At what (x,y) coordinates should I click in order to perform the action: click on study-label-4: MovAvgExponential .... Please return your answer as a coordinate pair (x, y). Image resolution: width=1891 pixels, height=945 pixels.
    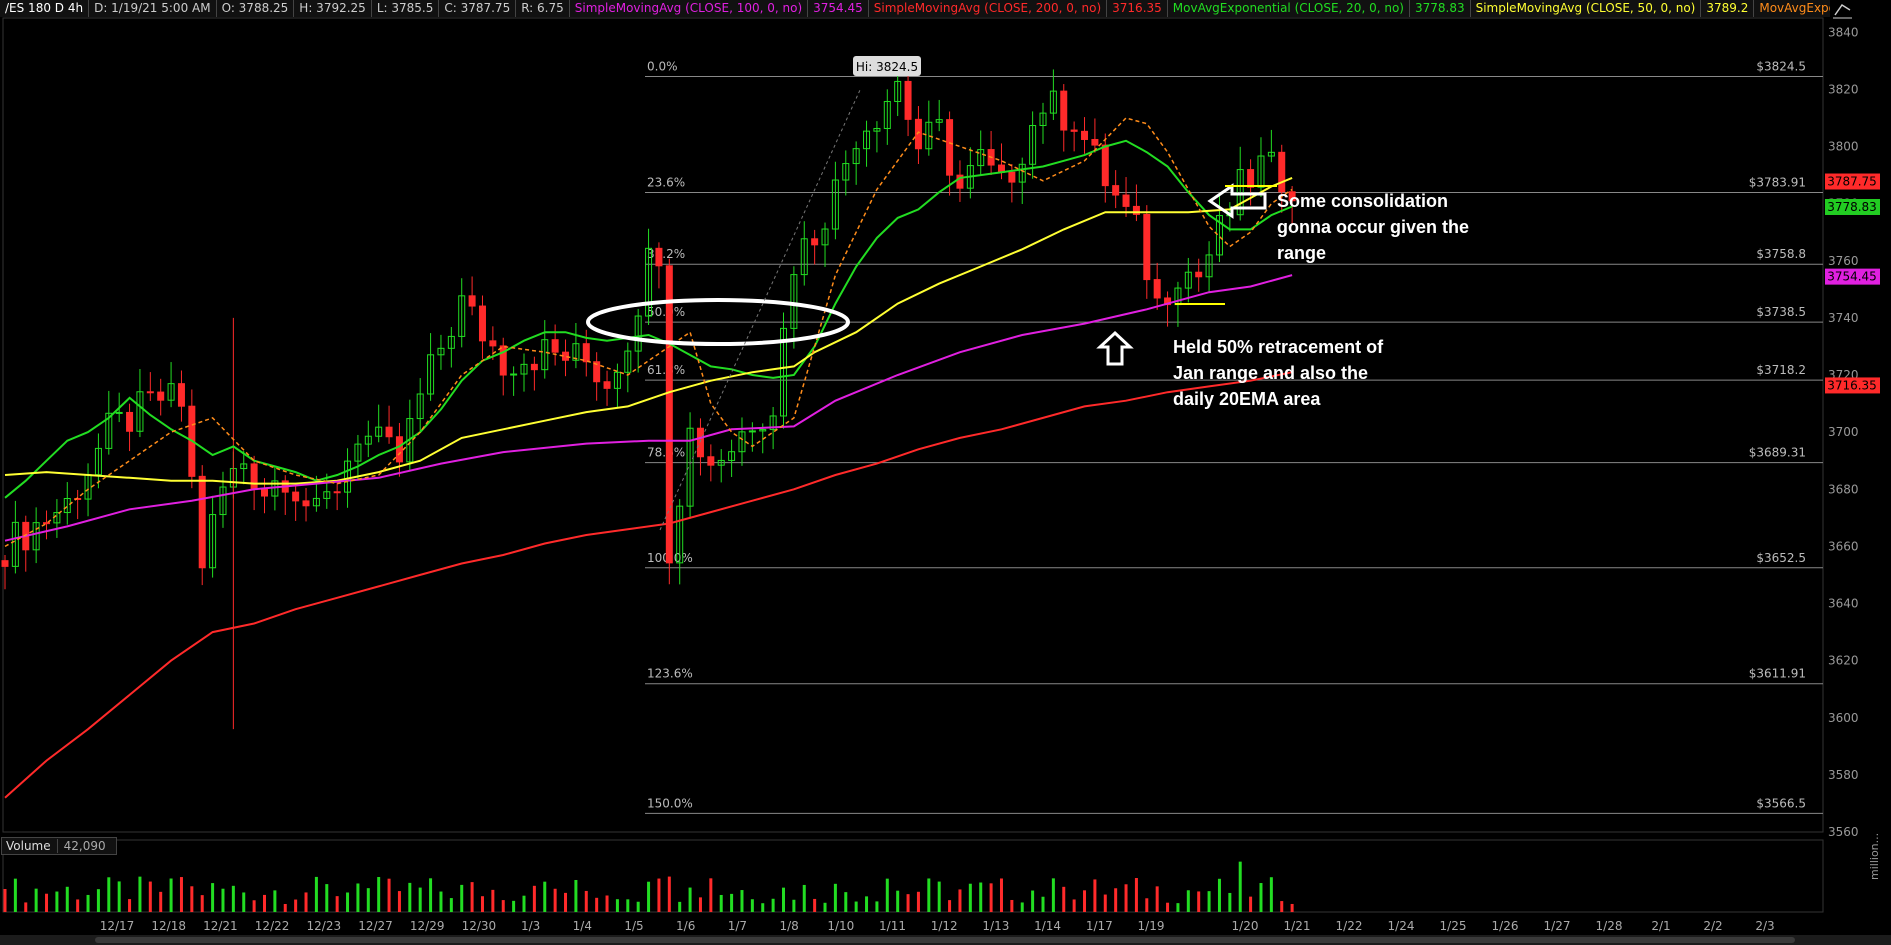
    Looking at the image, I should click on (1792, 8).